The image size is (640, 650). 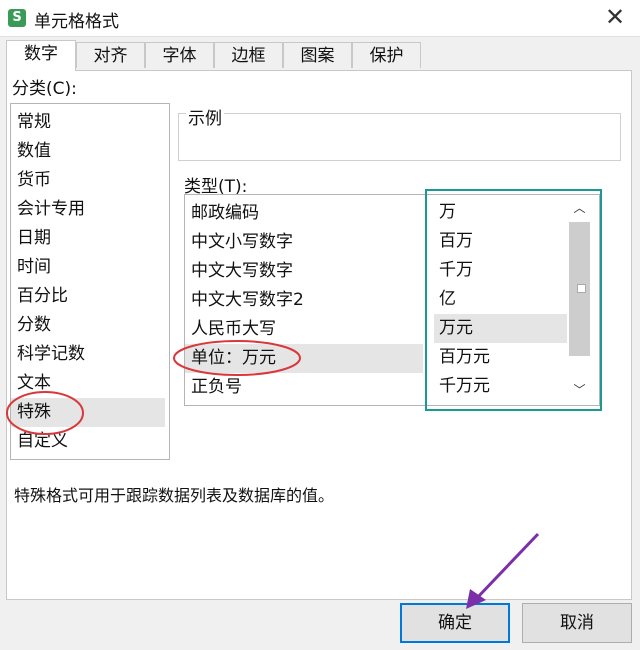 I want to click on category-item-custom: 自定义, so click(x=88, y=441).